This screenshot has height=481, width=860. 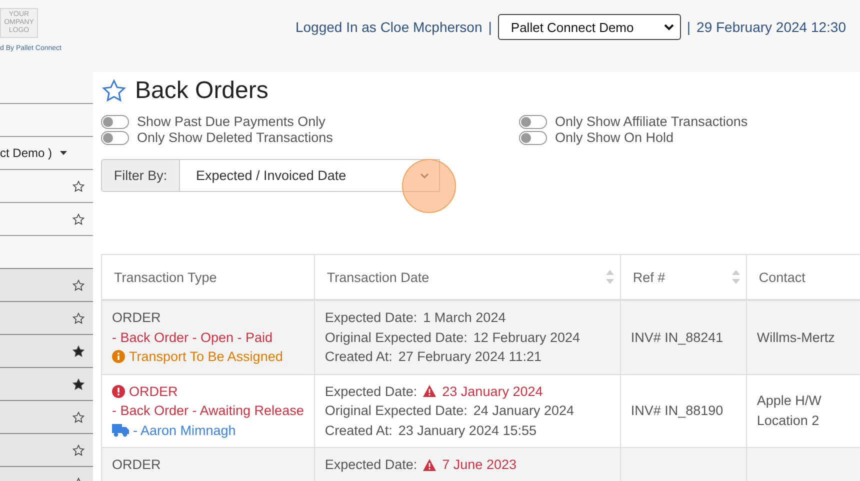 I want to click on filter-label: Filter By:, so click(x=140, y=175).